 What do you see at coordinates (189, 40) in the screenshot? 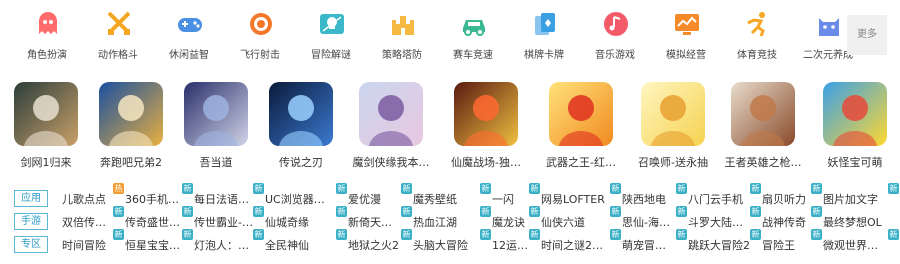
I see `category-2: 休闲益智` at bounding box center [189, 40].